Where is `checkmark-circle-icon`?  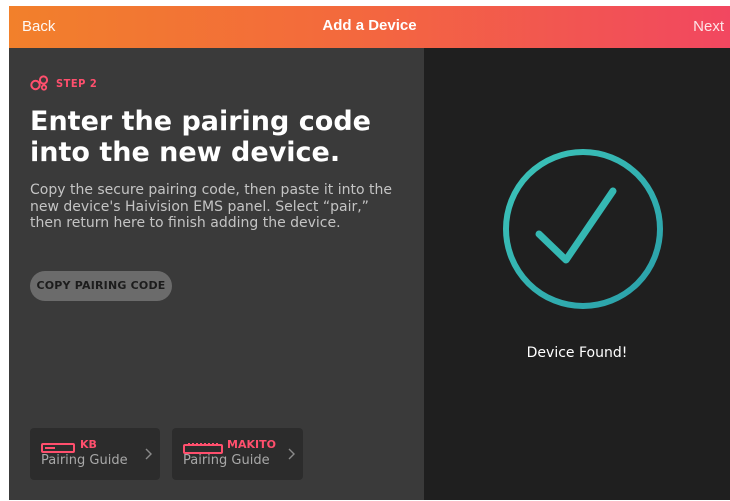 checkmark-circle-icon is located at coordinates (583, 229).